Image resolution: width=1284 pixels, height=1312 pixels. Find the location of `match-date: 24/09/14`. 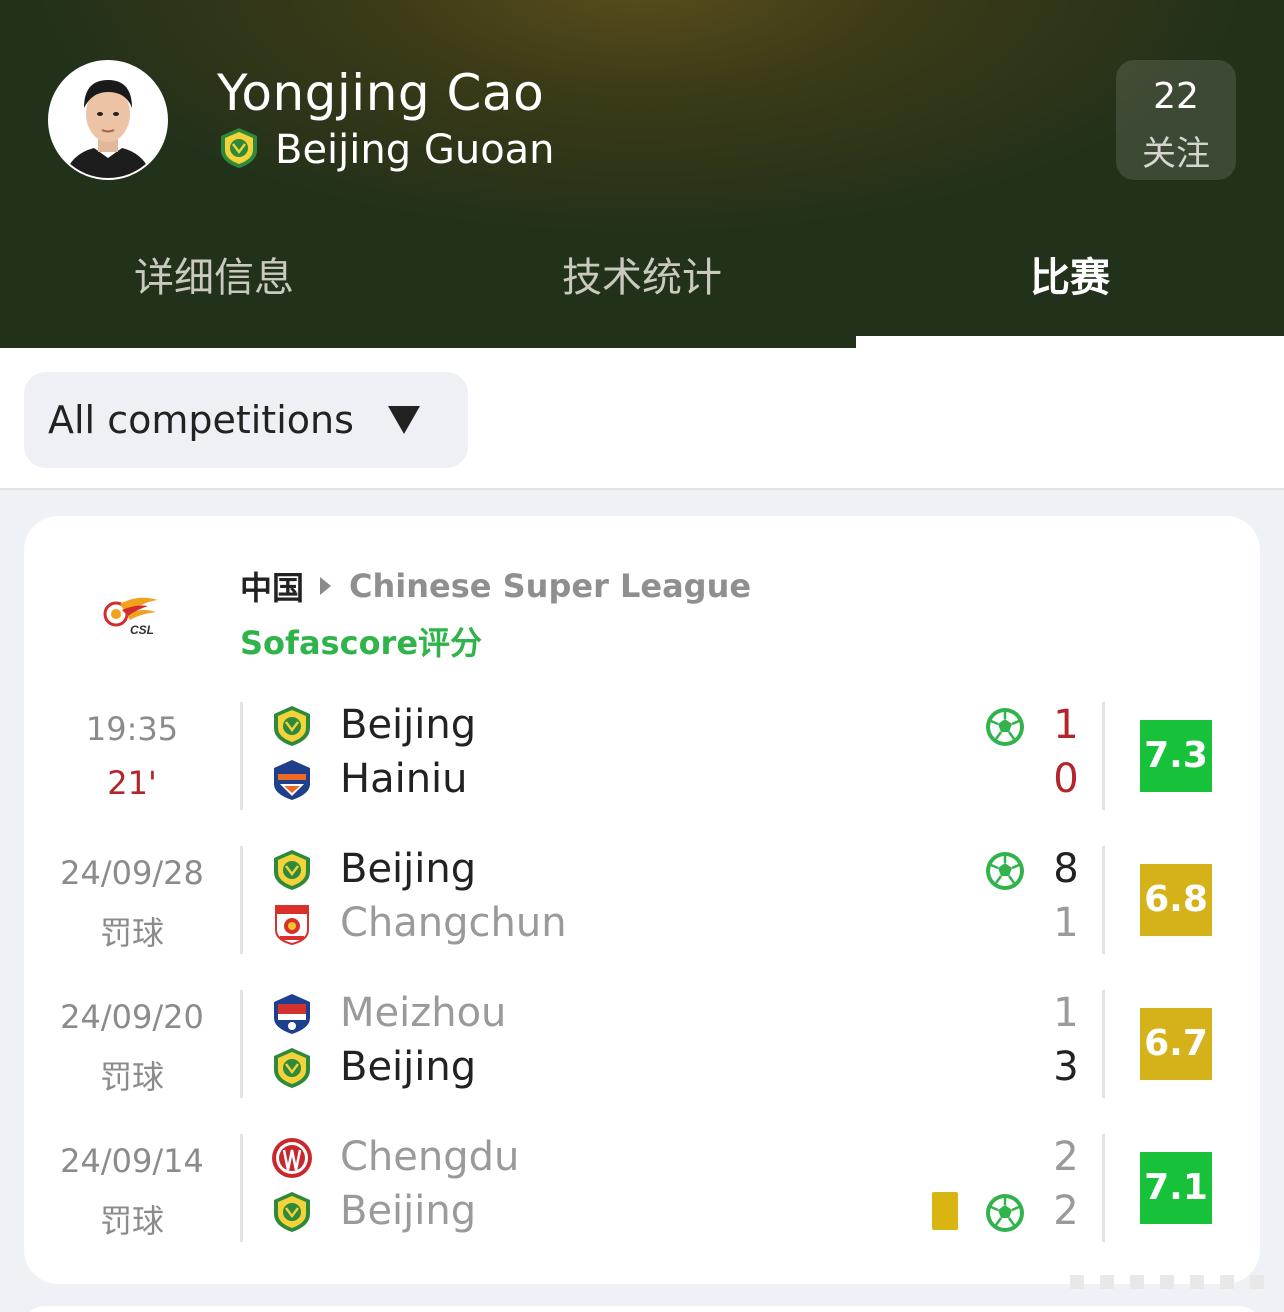

match-date: 24/09/14 is located at coordinates (132, 1161).